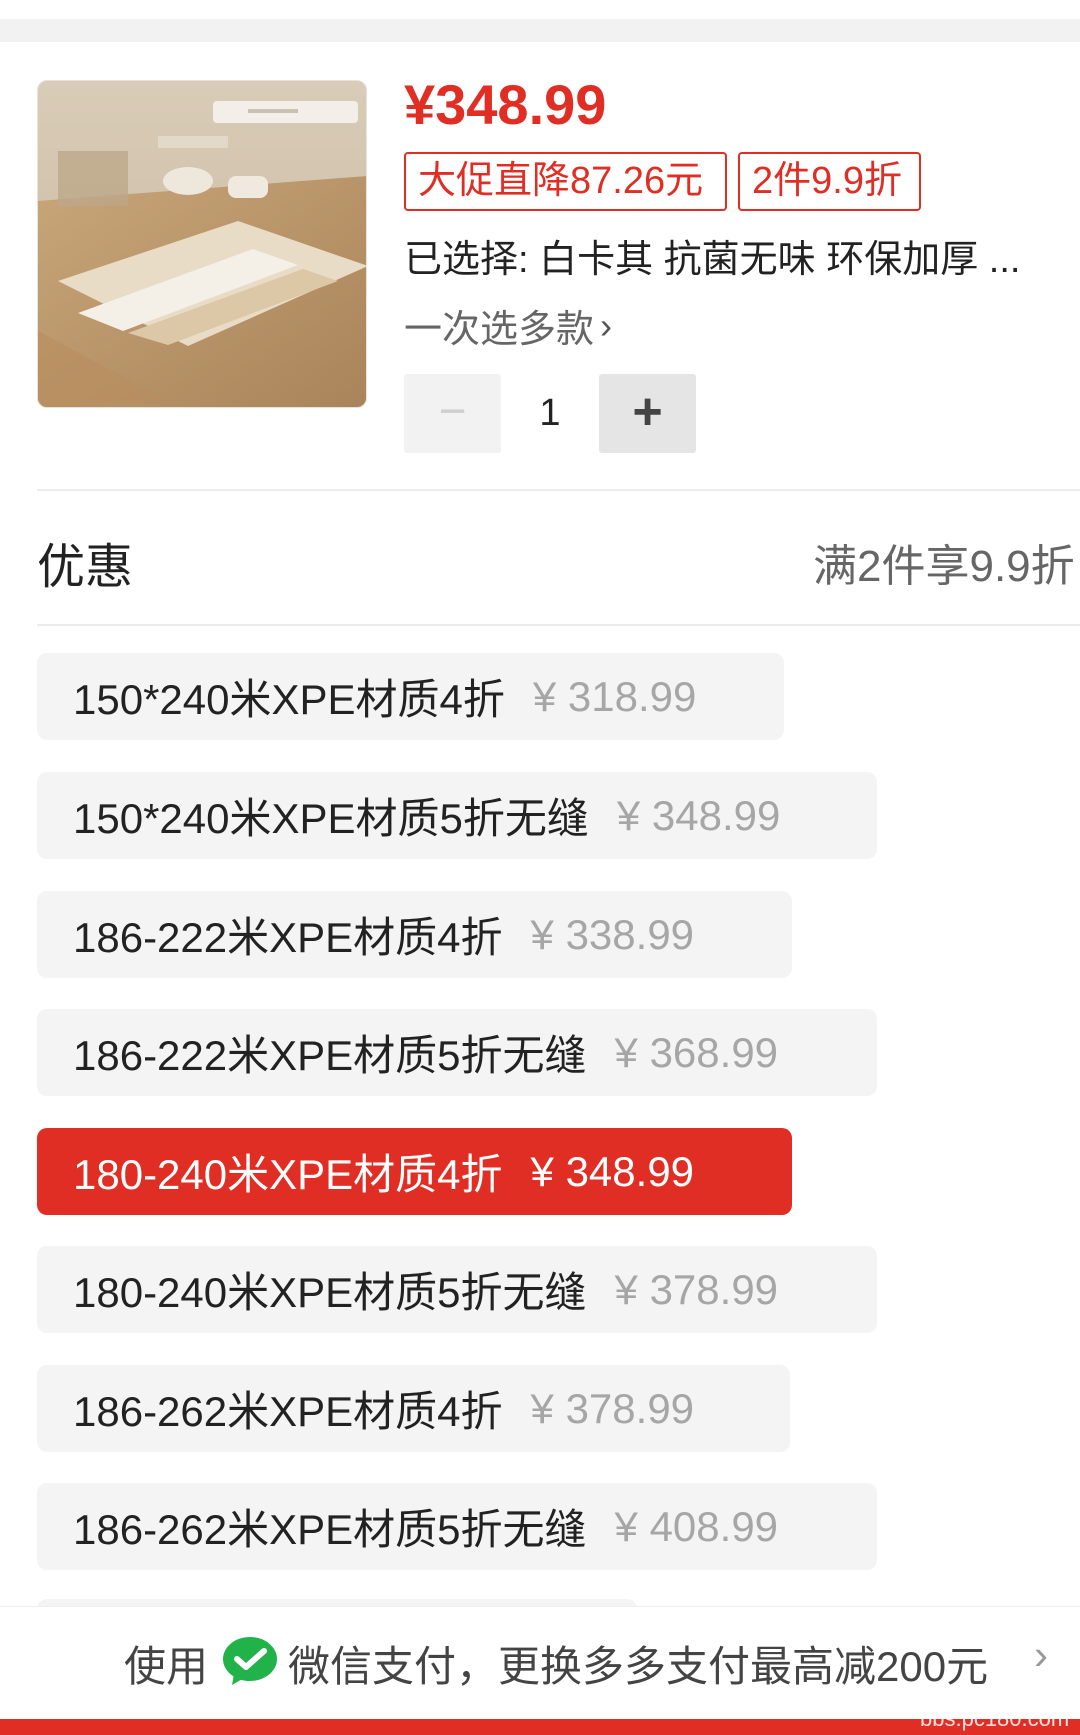 The height and width of the screenshot is (1735, 1080). What do you see at coordinates (452, 413) in the screenshot?
I see `quantity-decrement-button: −` at bounding box center [452, 413].